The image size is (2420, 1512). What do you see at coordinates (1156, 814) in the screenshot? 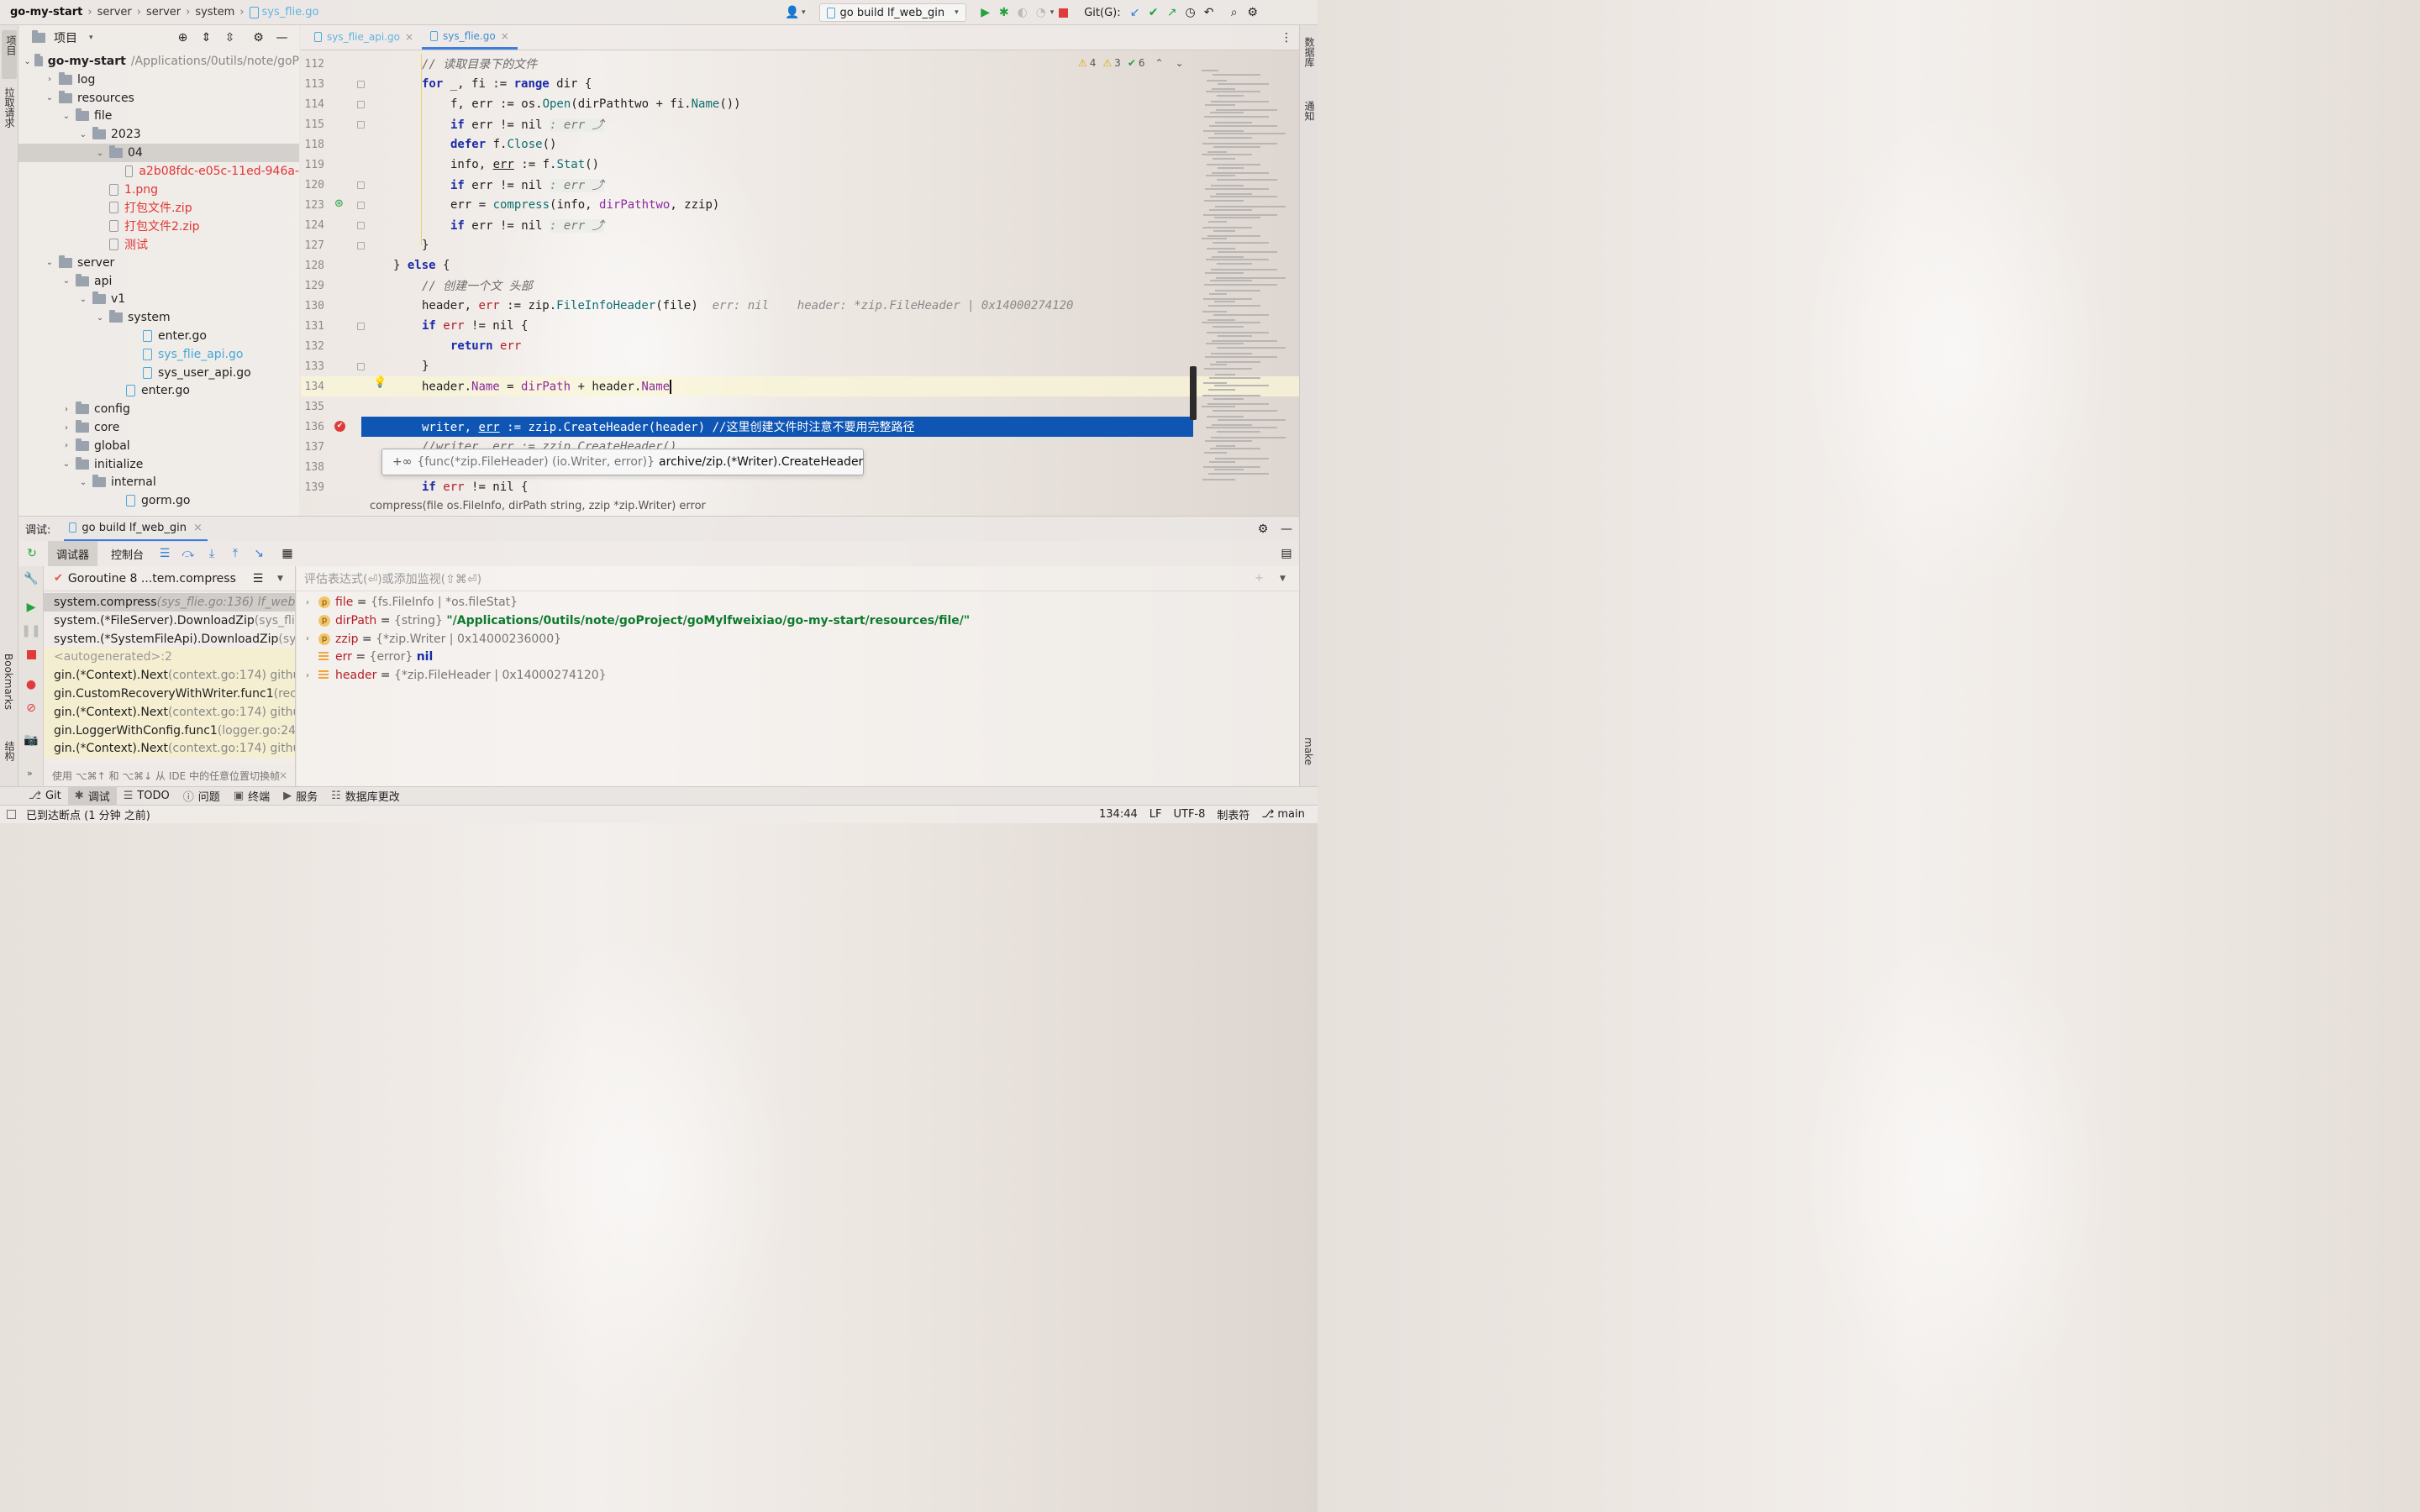
I see `line-separator: LF` at bounding box center [1156, 814].